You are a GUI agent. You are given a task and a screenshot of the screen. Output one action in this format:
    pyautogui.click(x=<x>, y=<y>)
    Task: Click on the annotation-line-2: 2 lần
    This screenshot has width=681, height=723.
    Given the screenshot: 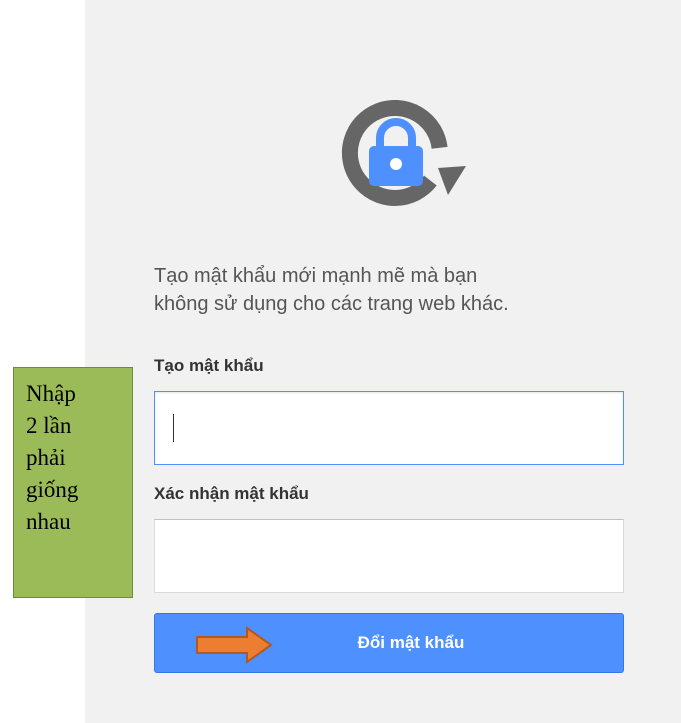 What is the action you would take?
    pyautogui.click(x=49, y=425)
    